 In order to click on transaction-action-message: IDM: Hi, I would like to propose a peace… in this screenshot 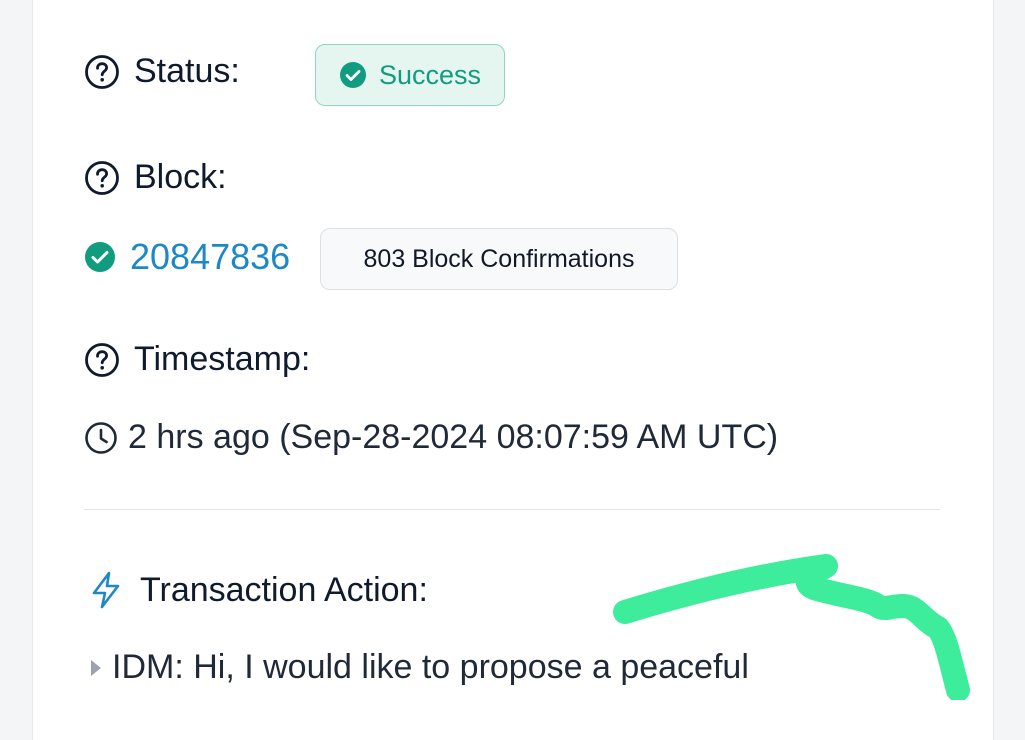, I will do `click(430, 667)`.